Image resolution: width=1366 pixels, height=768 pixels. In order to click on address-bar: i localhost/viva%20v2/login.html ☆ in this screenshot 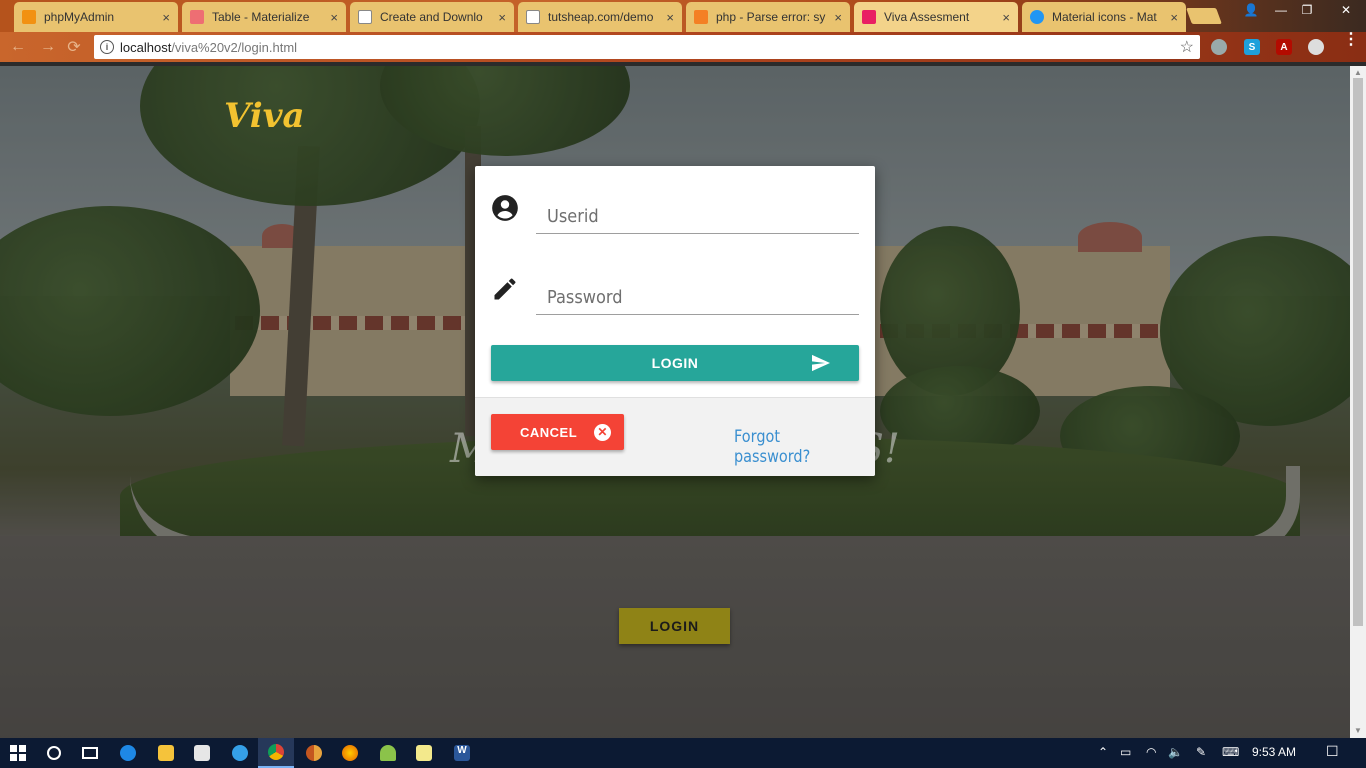, I will do `click(647, 47)`.